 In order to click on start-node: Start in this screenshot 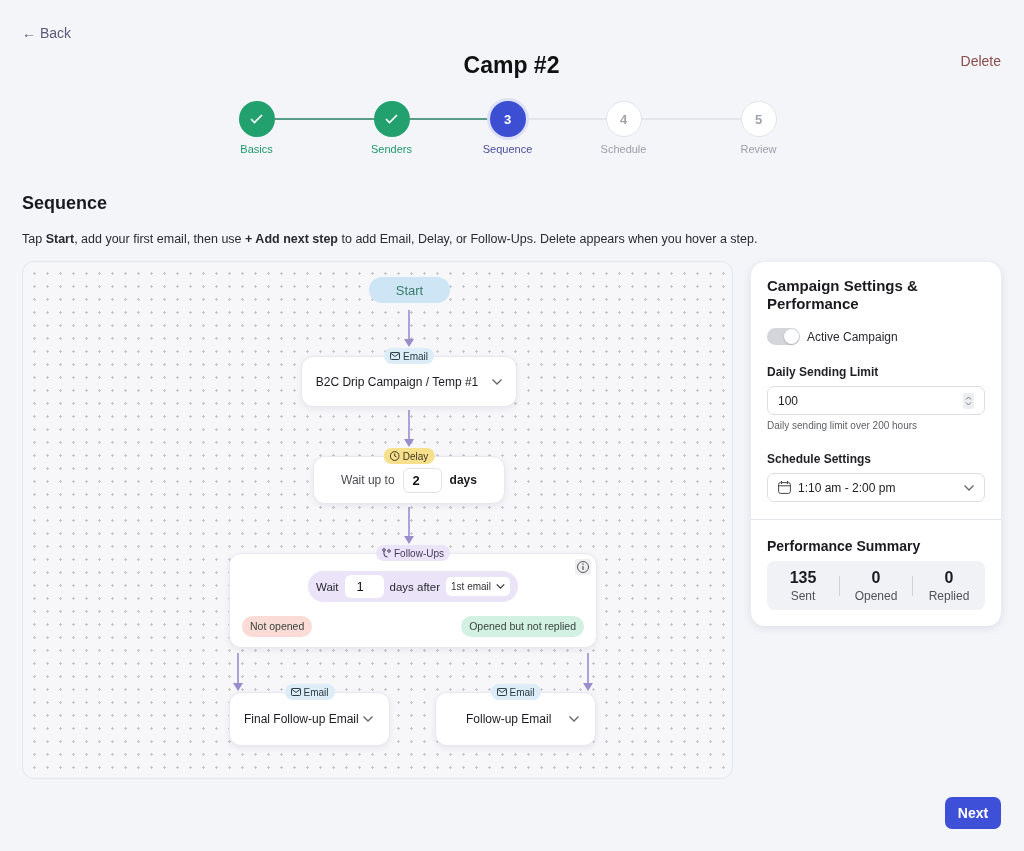, I will do `click(409, 290)`.